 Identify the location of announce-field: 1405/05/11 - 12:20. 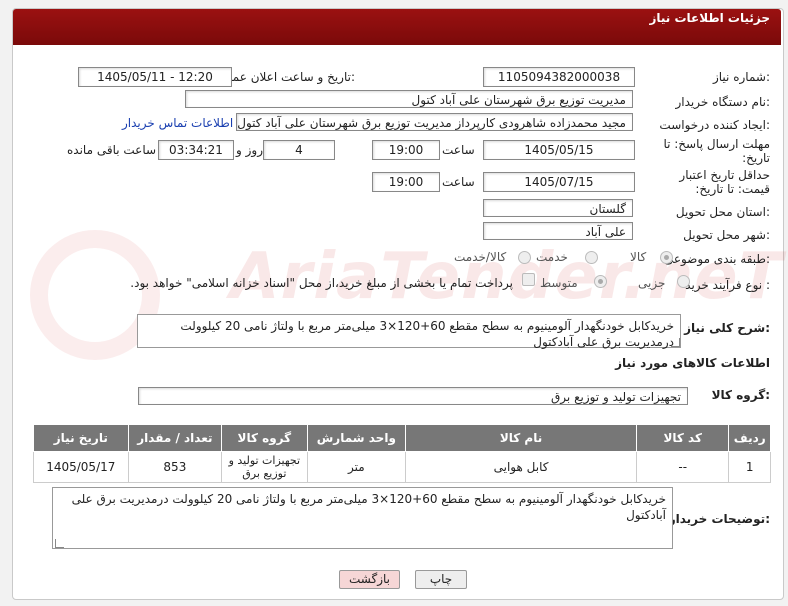
(155, 77).